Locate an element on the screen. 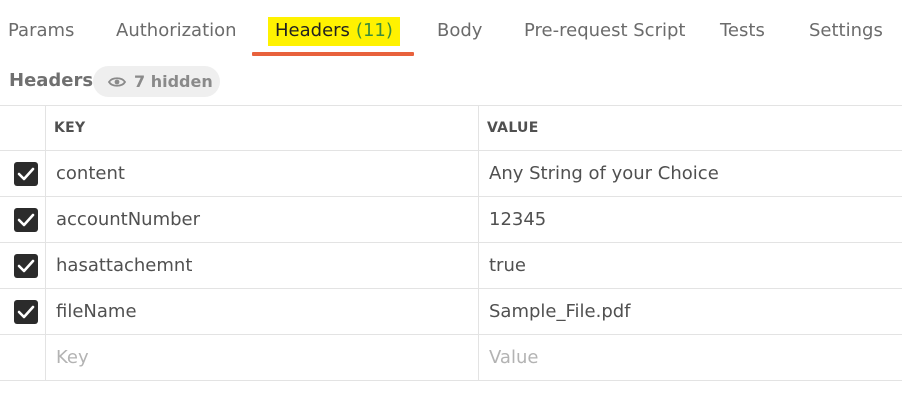  tab-params: Params is located at coordinates (41, 34).